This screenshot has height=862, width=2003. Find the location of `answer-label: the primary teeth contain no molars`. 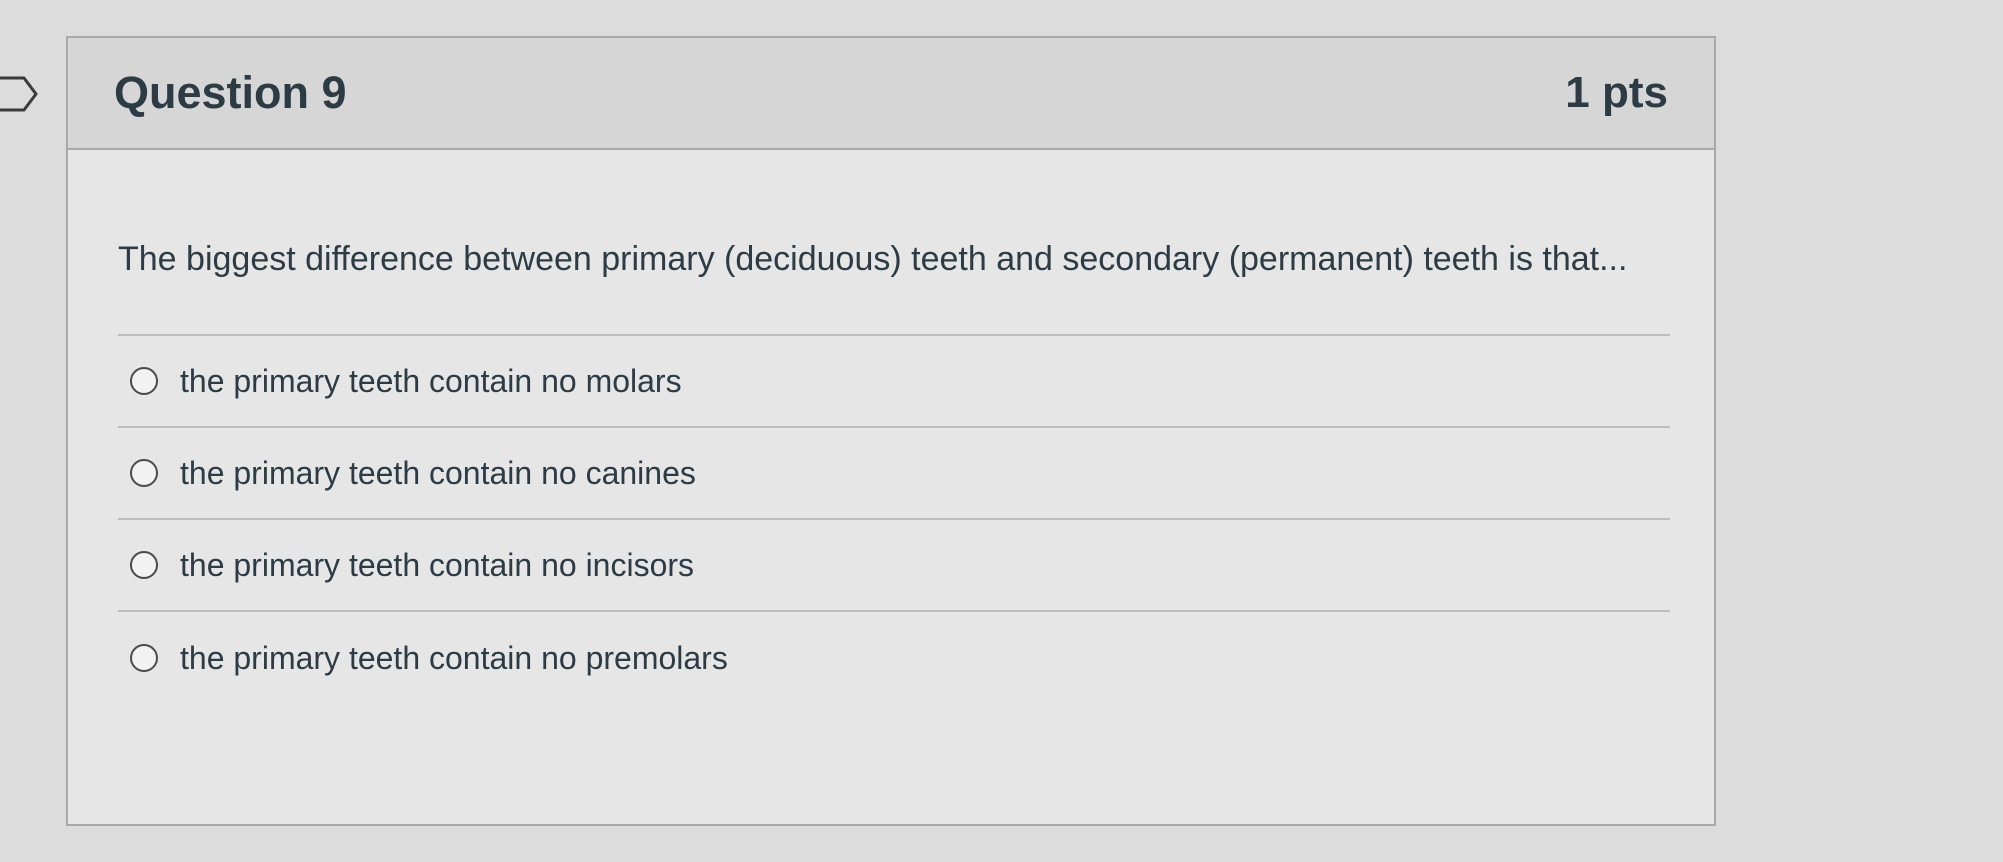

answer-label: the primary teeth contain no molars is located at coordinates (431, 381).